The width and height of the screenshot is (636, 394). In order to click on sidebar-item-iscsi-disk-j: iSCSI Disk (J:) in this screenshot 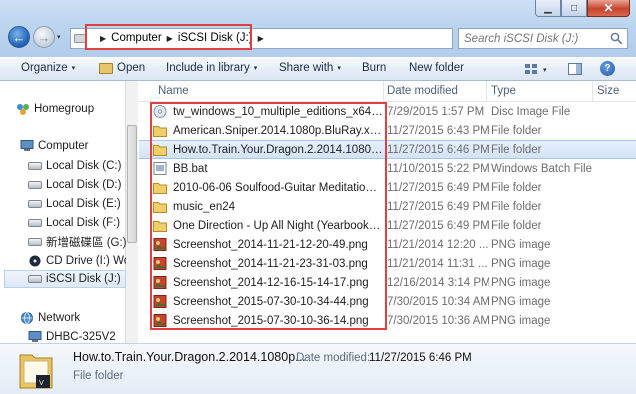, I will do `click(65, 279)`.